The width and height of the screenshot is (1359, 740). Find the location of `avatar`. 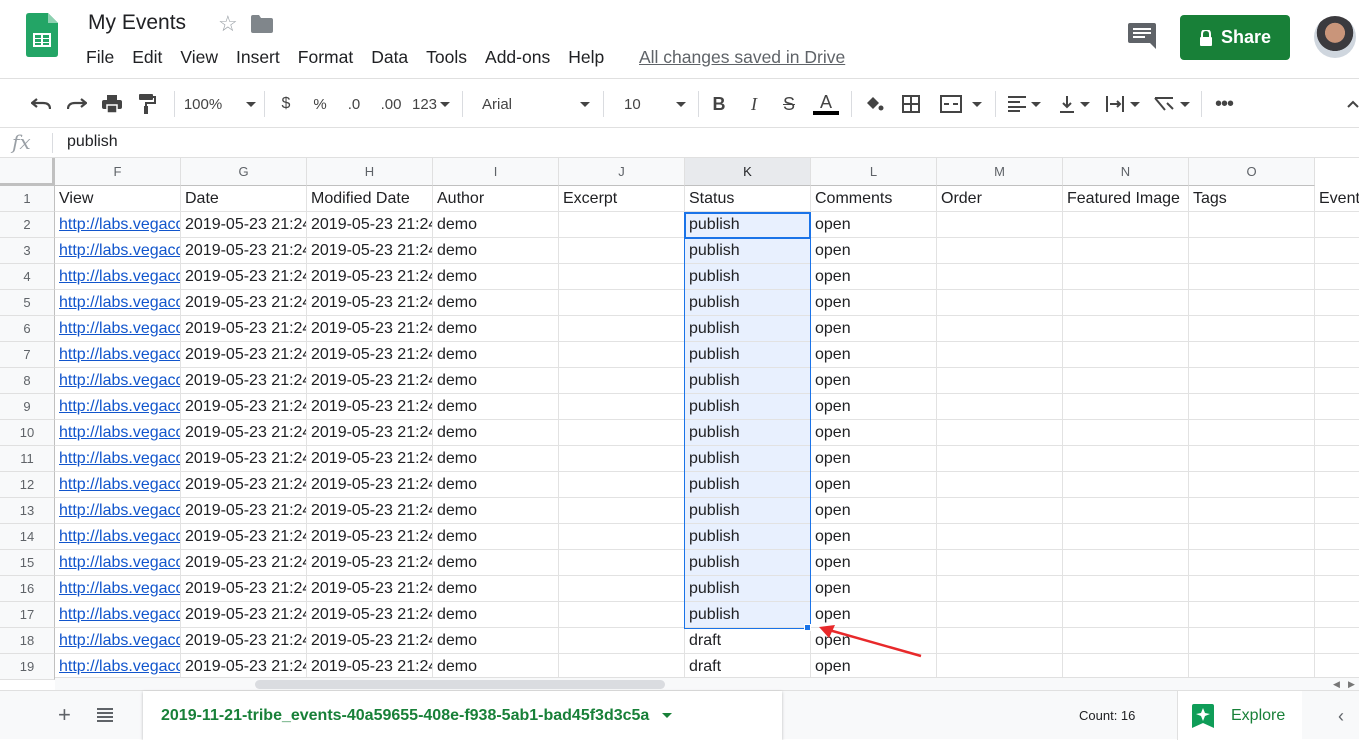

avatar is located at coordinates (1335, 37).